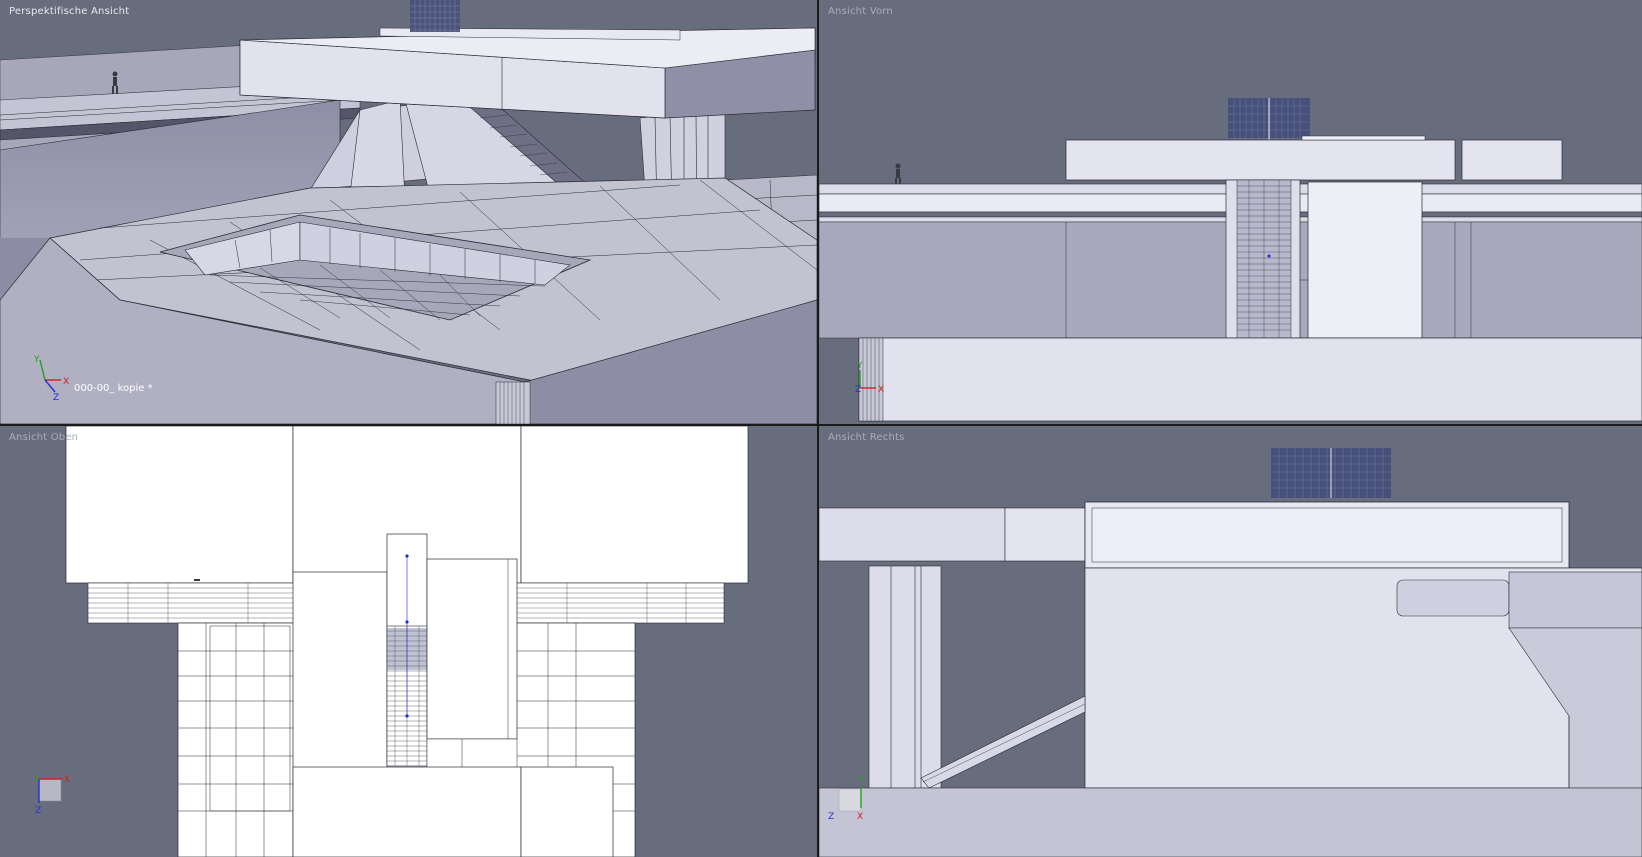  What do you see at coordinates (44, 437) in the screenshot?
I see `viewport-title: Ansicht Oben` at bounding box center [44, 437].